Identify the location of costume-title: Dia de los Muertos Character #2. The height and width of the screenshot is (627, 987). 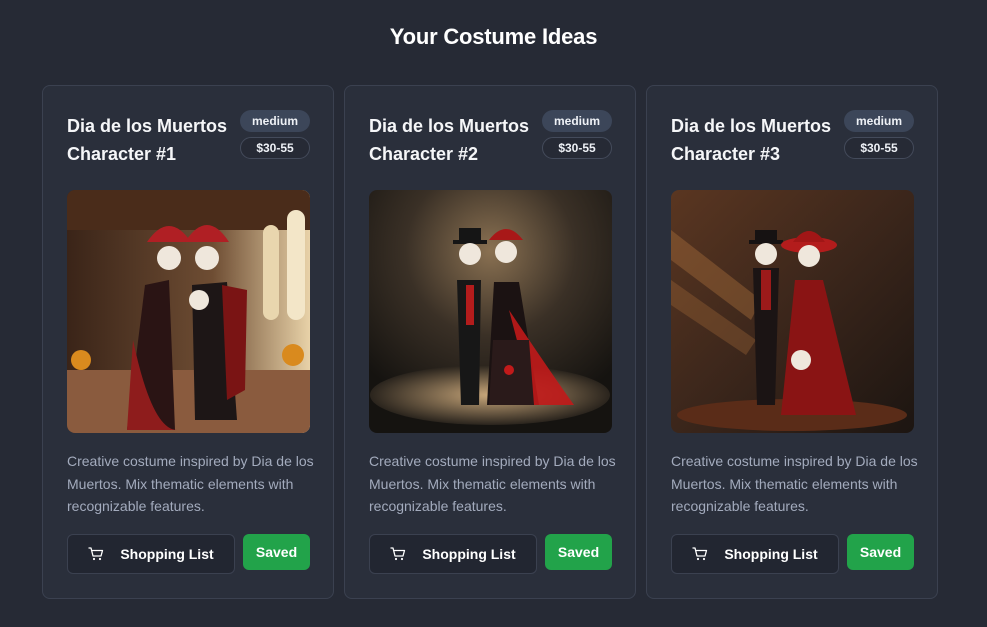
(449, 140).